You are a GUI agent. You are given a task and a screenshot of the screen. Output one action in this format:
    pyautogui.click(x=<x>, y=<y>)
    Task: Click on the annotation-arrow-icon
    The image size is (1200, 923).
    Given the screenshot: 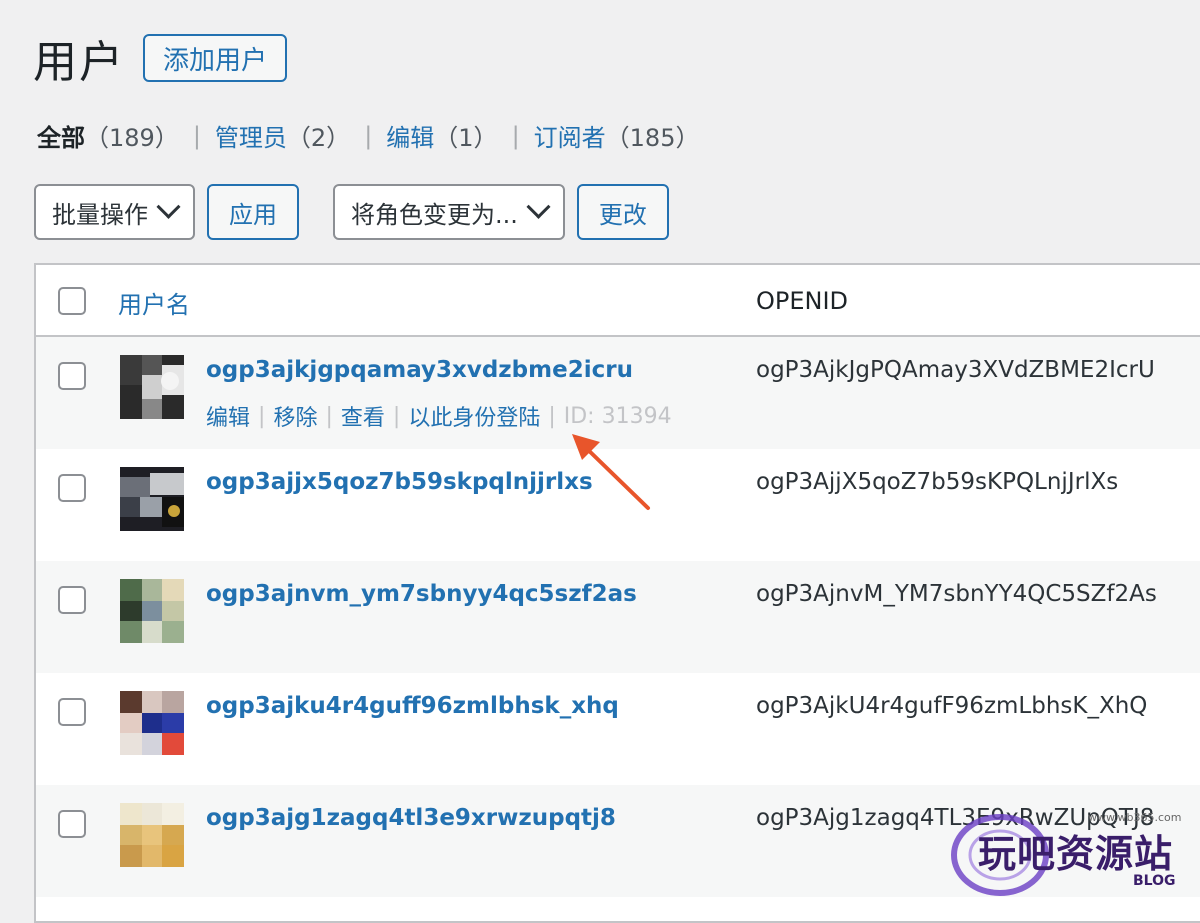 What is the action you would take?
    pyautogui.click(x=611, y=472)
    